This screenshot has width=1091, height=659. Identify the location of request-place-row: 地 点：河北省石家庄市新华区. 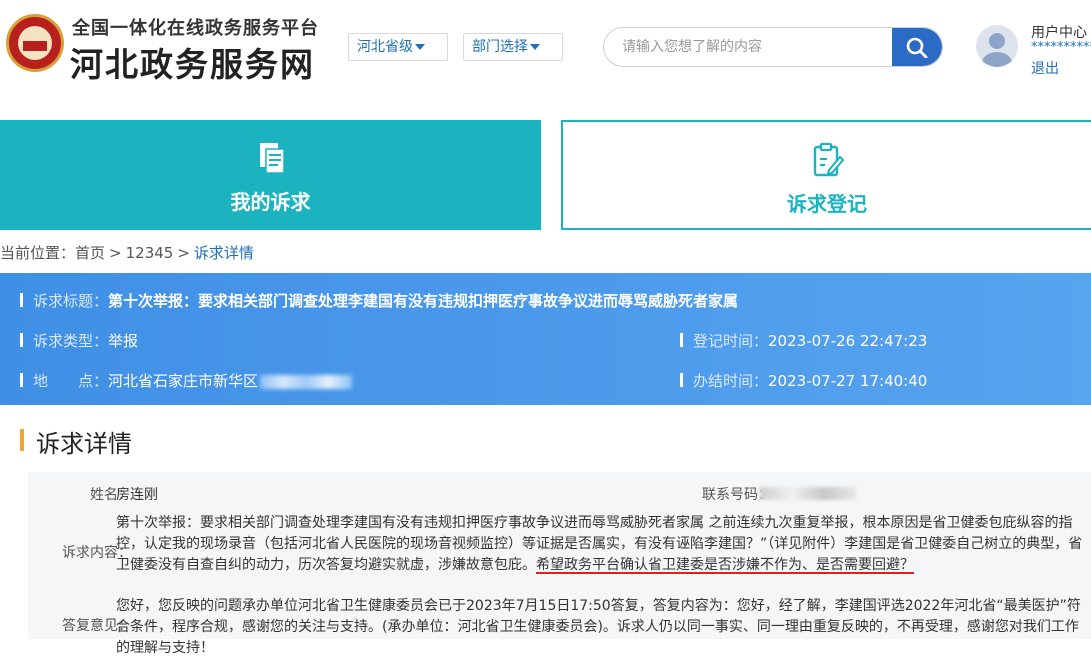
(186, 380).